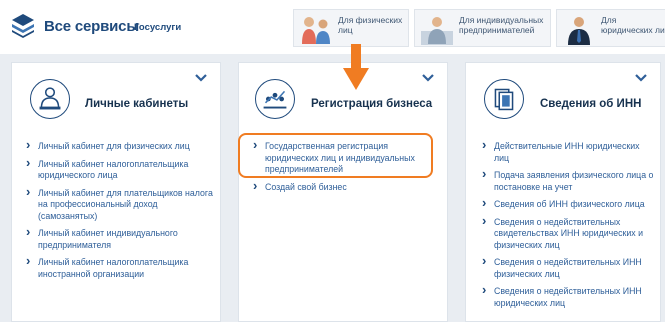 This screenshot has height=322, width=665. I want to click on audience-individuals-tab: Для физических лиц, so click(351, 28).